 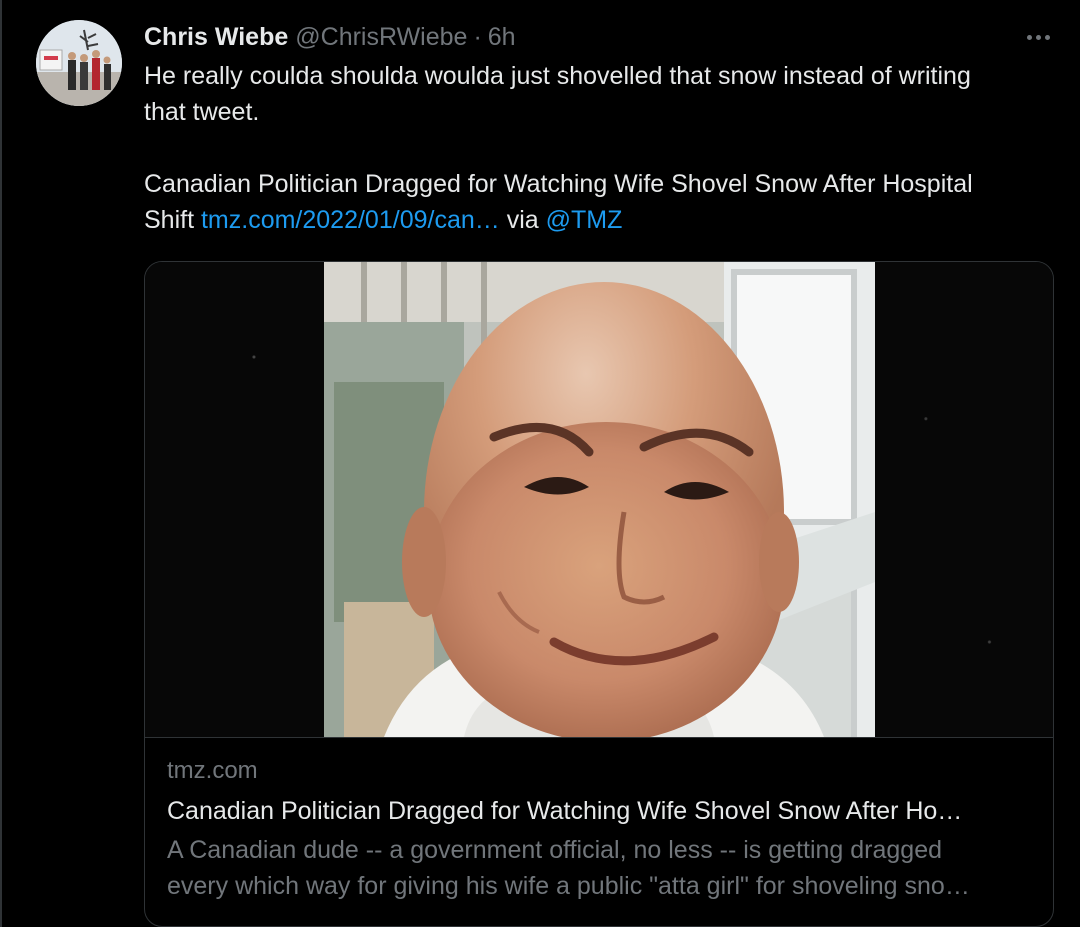 I want to click on tweet-headline-line-2: Shift tmz.com/2022/01/09/can… via @TMZ, so click(x=599, y=220).